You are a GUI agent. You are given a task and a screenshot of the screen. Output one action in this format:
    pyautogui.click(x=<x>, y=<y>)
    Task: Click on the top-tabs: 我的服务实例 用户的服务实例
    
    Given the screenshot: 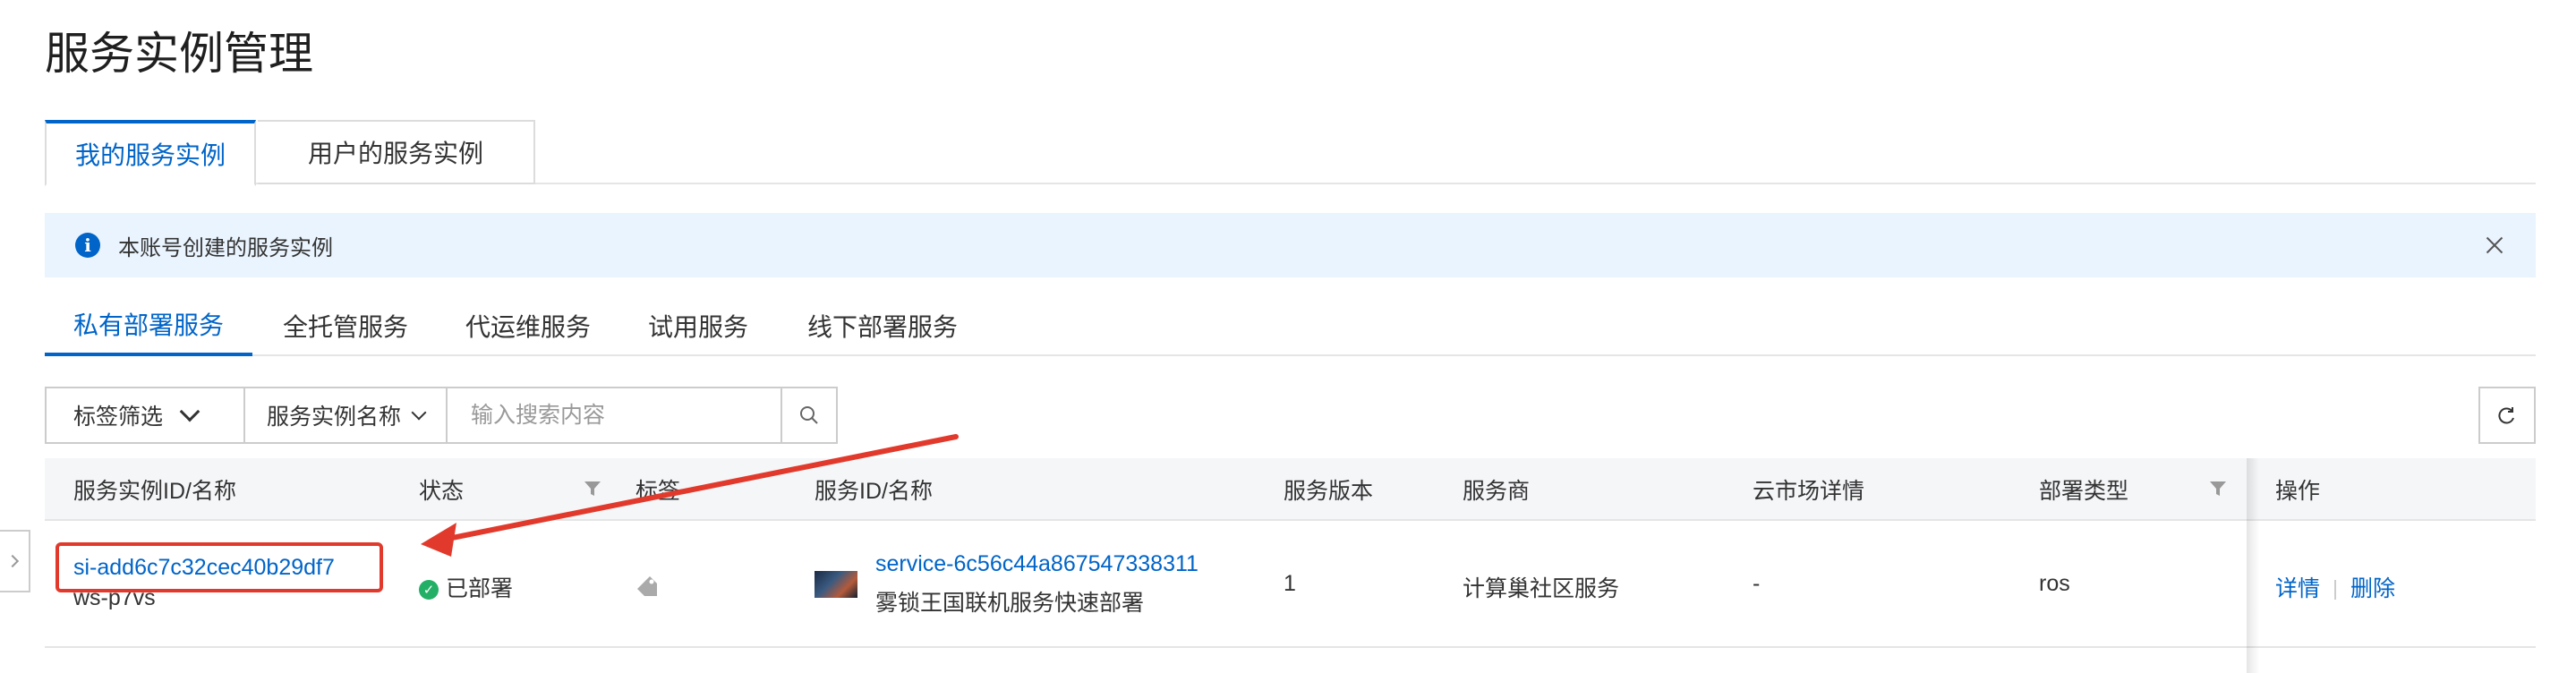 What is the action you would take?
    pyautogui.click(x=1290, y=153)
    